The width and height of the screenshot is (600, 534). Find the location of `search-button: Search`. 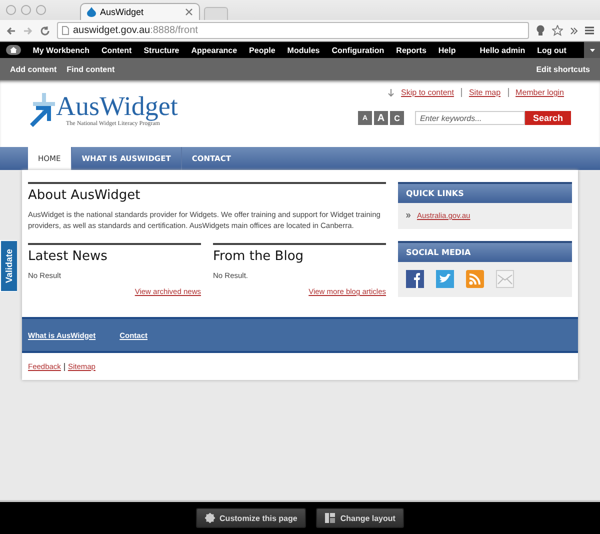

search-button: Search is located at coordinates (547, 118).